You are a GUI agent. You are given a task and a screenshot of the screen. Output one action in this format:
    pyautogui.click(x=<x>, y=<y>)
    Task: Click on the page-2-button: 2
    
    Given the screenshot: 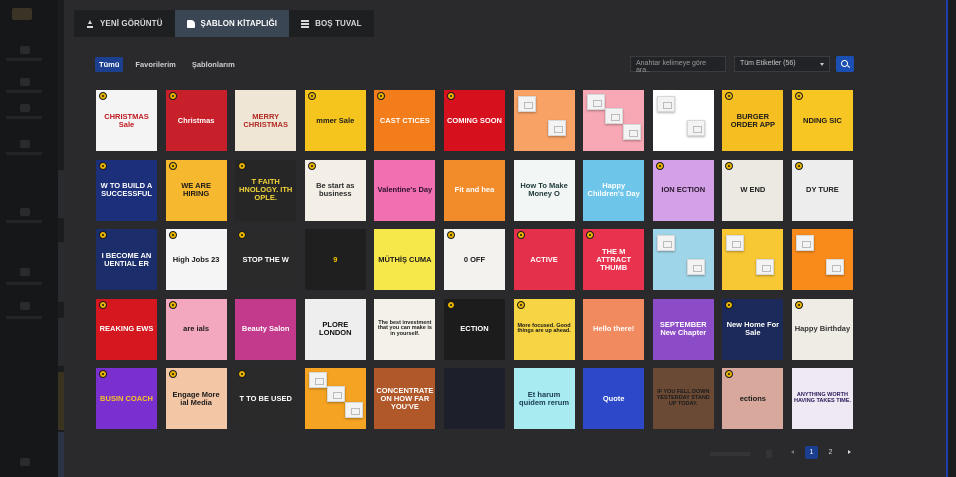 What is the action you would take?
    pyautogui.click(x=830, y=452)
    